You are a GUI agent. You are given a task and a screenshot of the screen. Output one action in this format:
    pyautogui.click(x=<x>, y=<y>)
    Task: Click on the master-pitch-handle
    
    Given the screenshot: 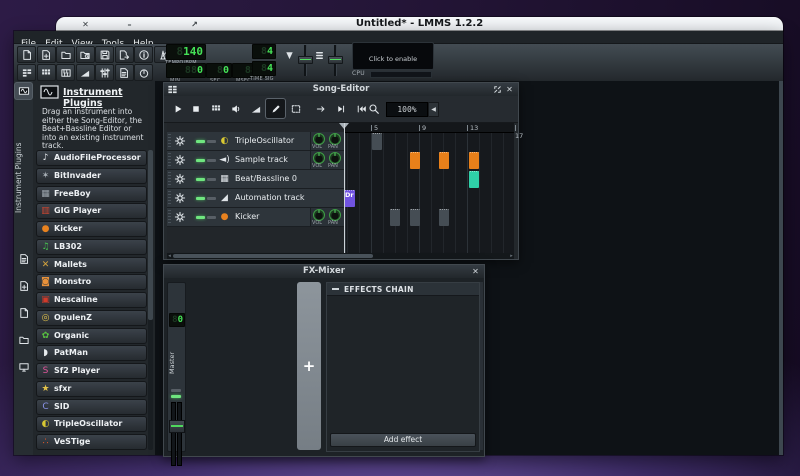 What is the action you would take?
    pyautogui.click(x=335, y=60)
    